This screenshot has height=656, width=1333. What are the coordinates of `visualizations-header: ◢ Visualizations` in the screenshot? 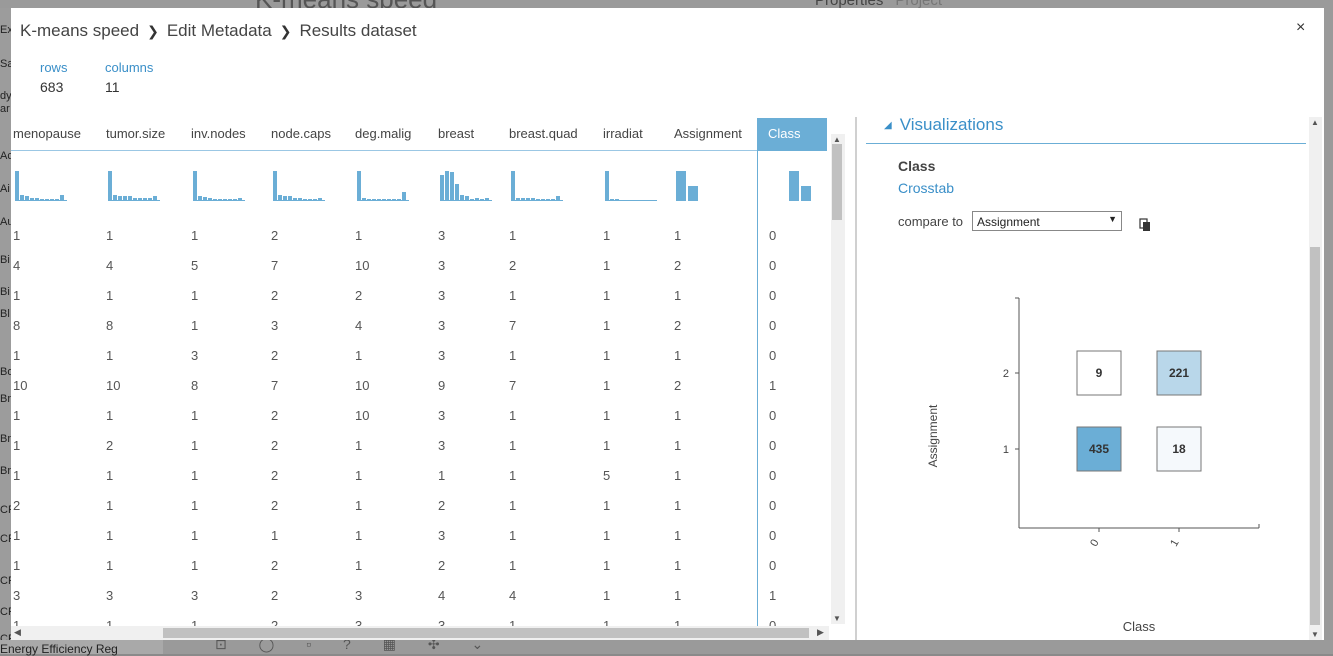 It's located at (943, 125).